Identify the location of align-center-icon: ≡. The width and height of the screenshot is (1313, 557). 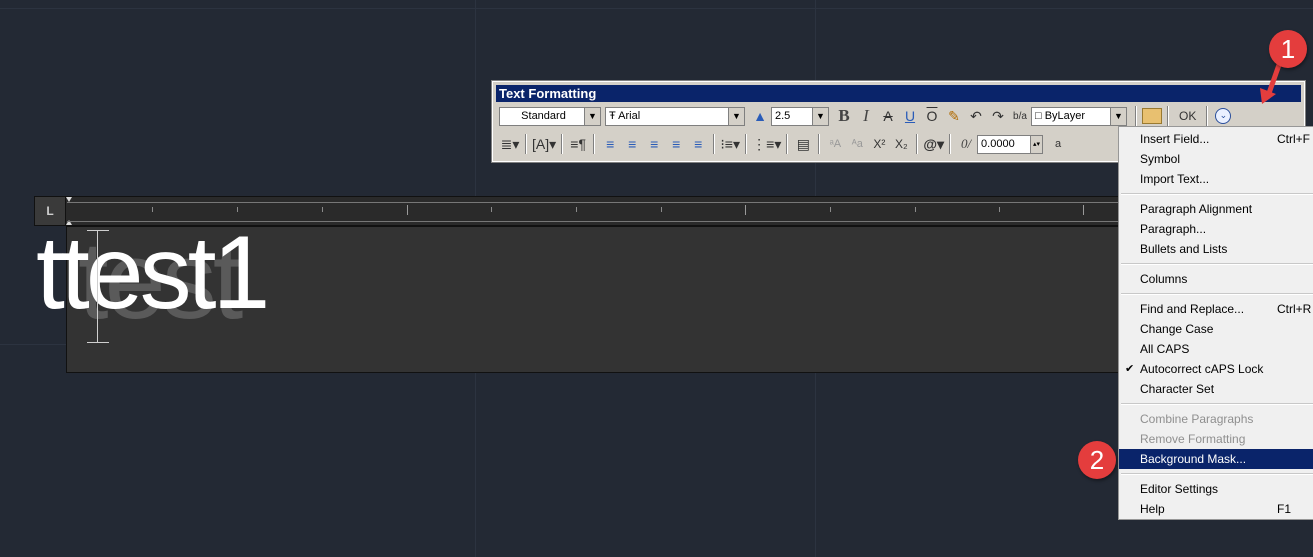
(632, 144).